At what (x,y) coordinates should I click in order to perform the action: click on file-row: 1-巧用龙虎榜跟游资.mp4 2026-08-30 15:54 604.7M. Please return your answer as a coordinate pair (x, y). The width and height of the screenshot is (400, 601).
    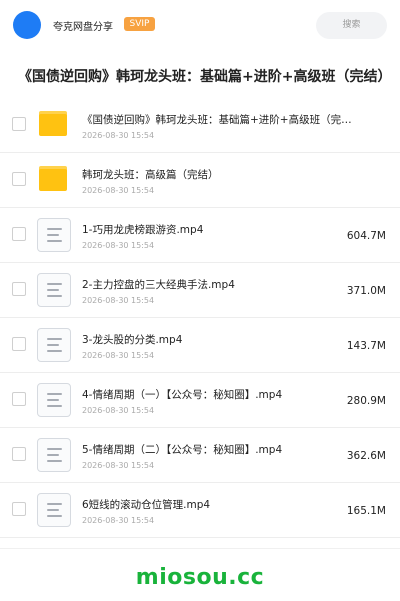
    Looking at the image, I should click on (200, 235).